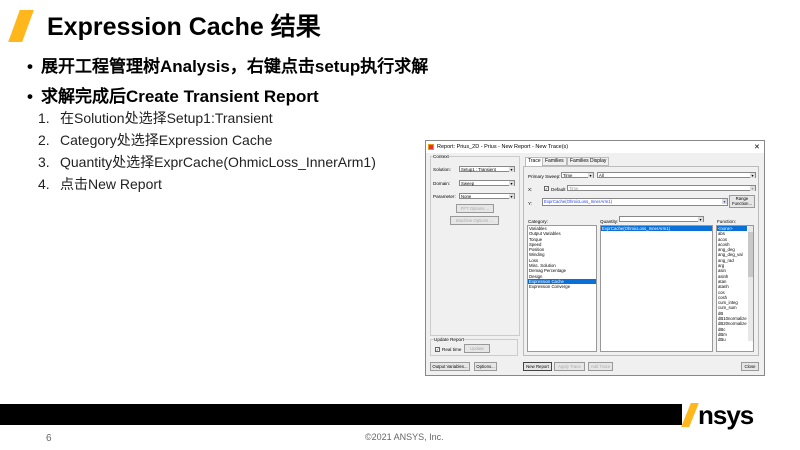  What do you see at coordinates (757, 147) in the screenshot?
I see `close-icon: ✕` at bounding box center [757, 147].